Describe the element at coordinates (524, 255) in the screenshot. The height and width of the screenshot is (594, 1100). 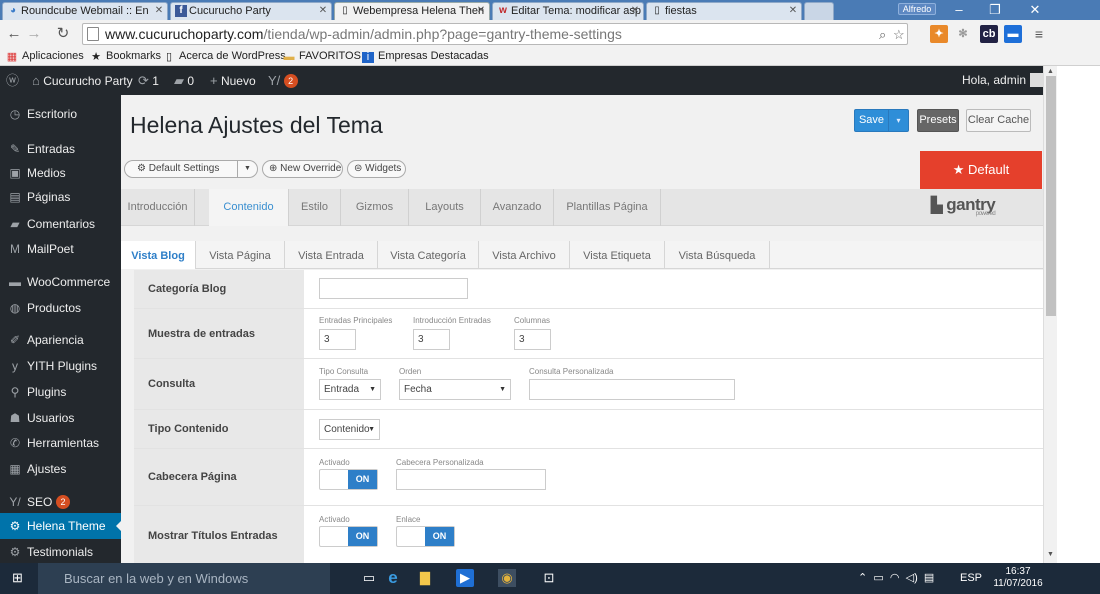
I see `subtab-vista-archivo: Vista Archivo` at that location.